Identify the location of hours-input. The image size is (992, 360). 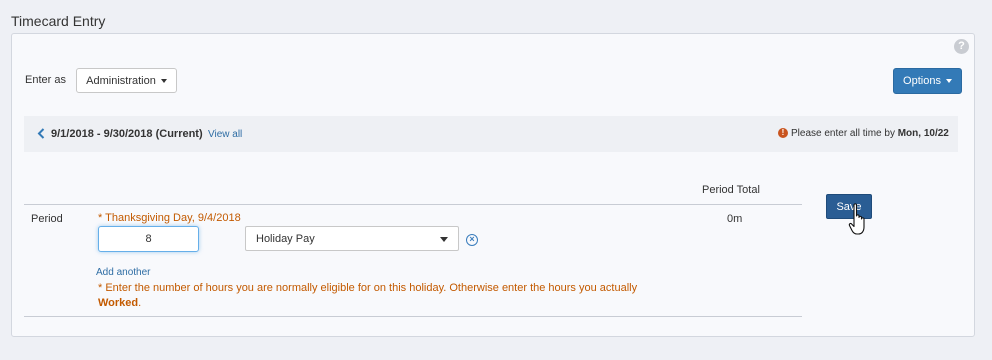
(148, 239).